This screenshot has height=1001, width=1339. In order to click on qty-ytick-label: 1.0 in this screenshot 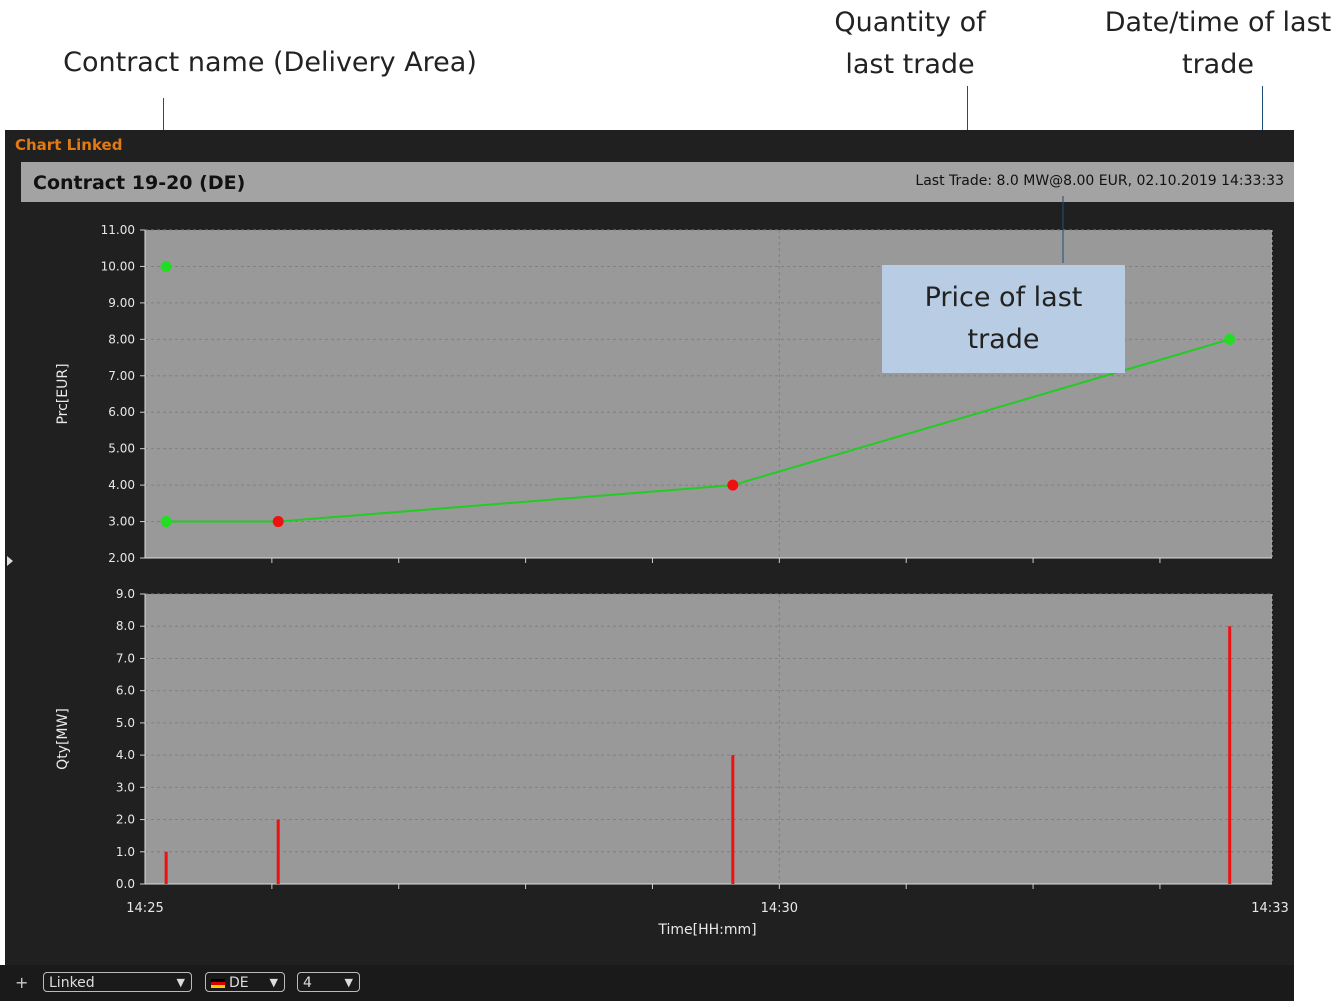, I will do `click(125, 852)`.